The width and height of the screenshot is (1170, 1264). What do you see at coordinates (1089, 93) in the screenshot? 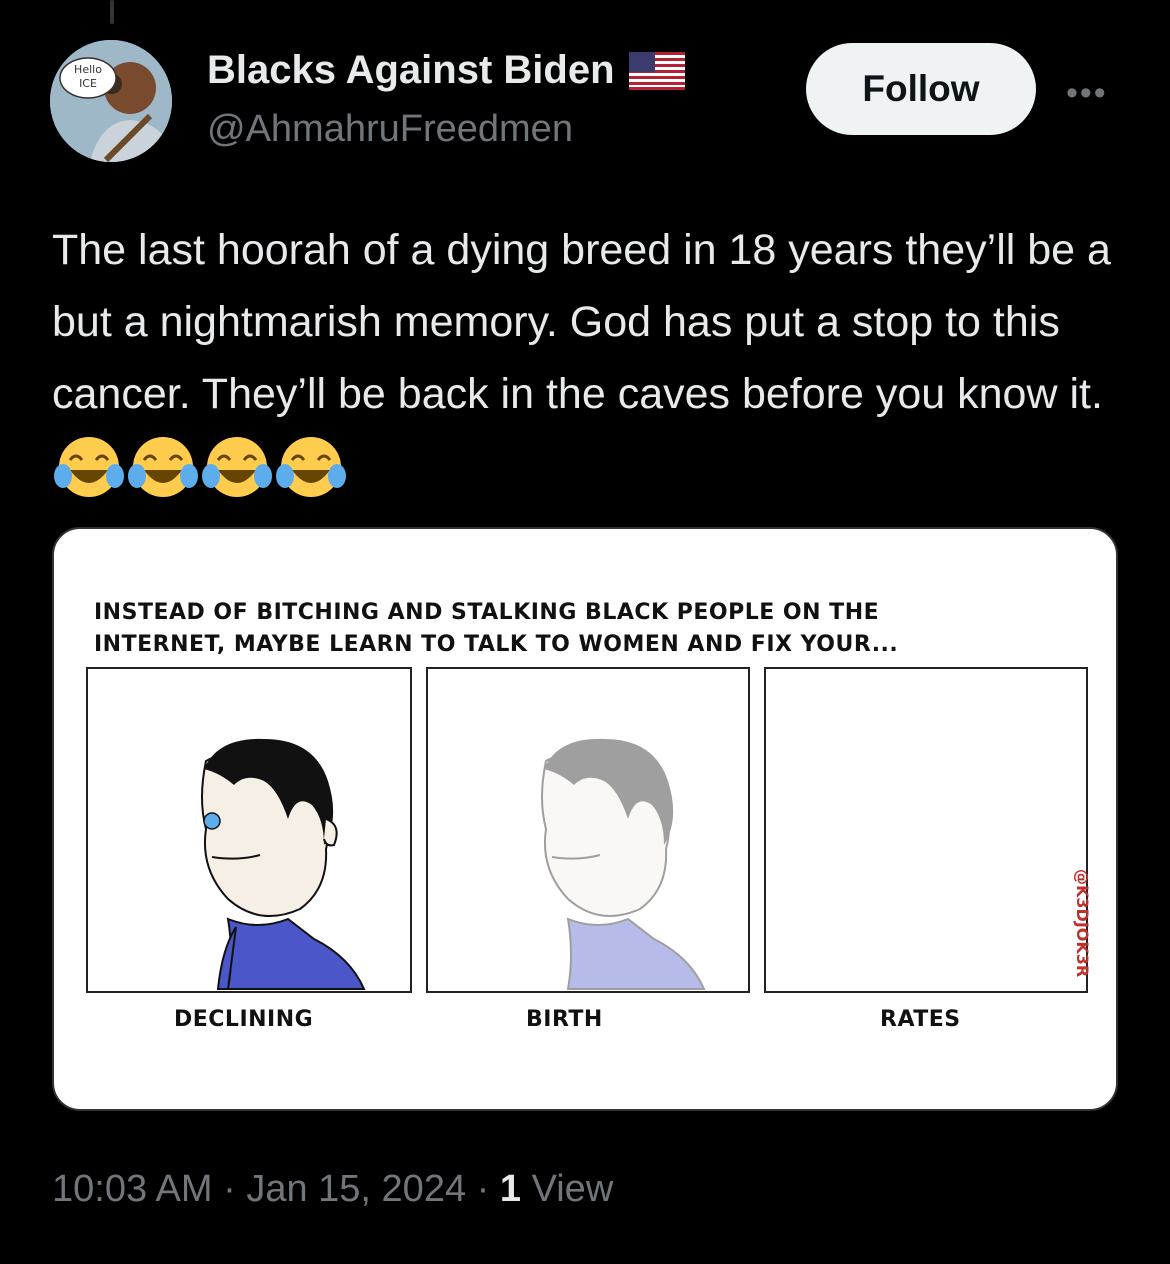
I see `more-icon: •••` at bounding box center [1089, 93].